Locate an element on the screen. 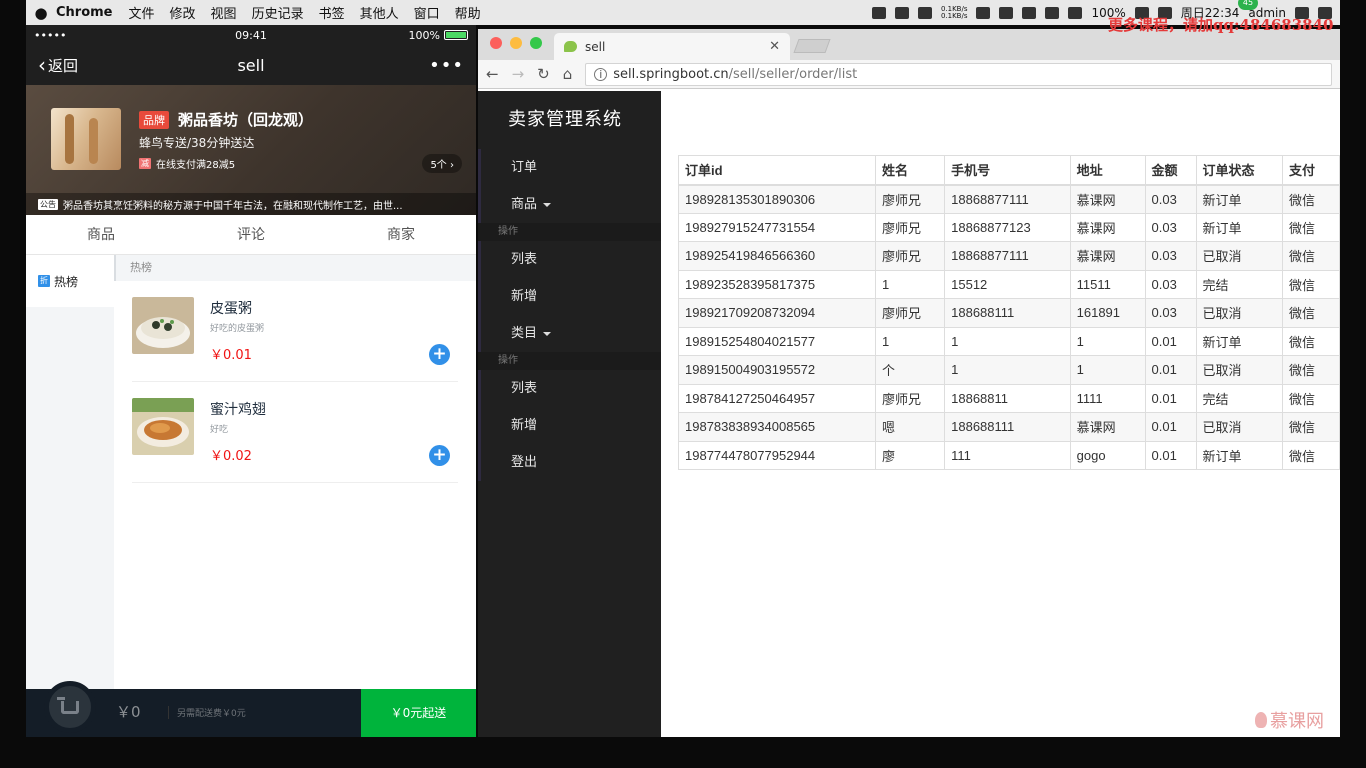  sidebar-item-logout: 登出 is located at coordinates (569, 462).